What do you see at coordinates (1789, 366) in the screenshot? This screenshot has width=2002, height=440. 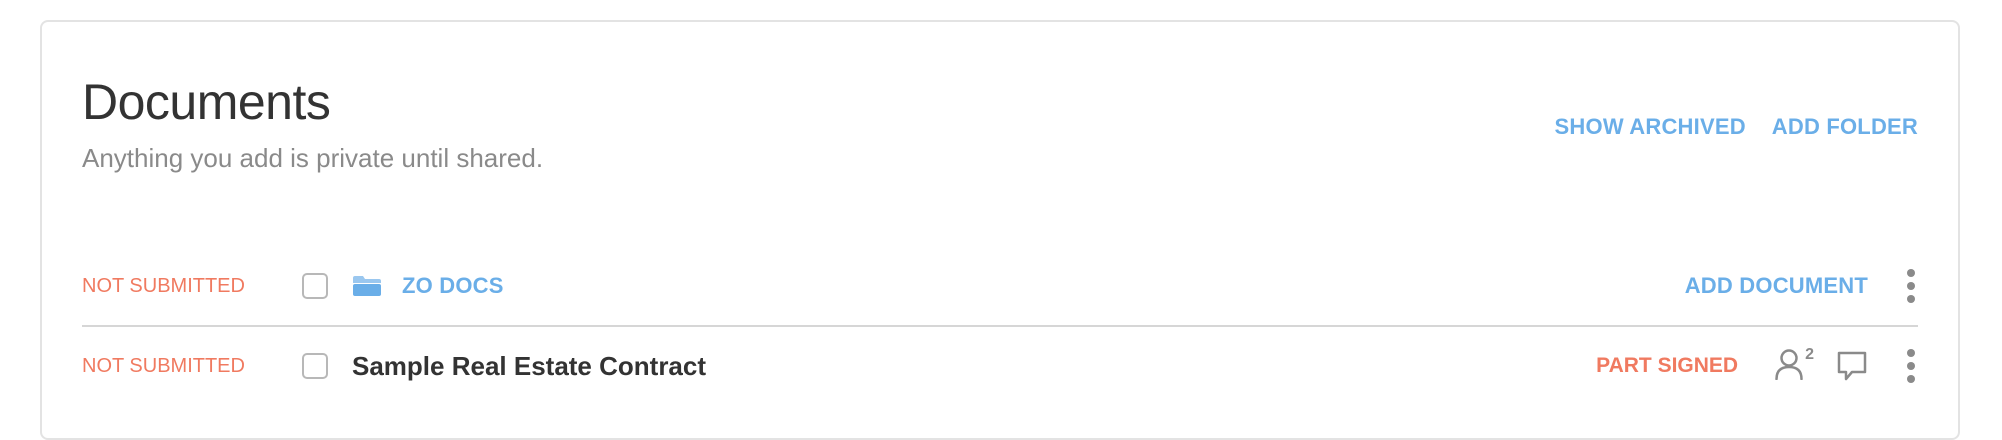 I see `person-icon` at bounding box center [1789, 366].